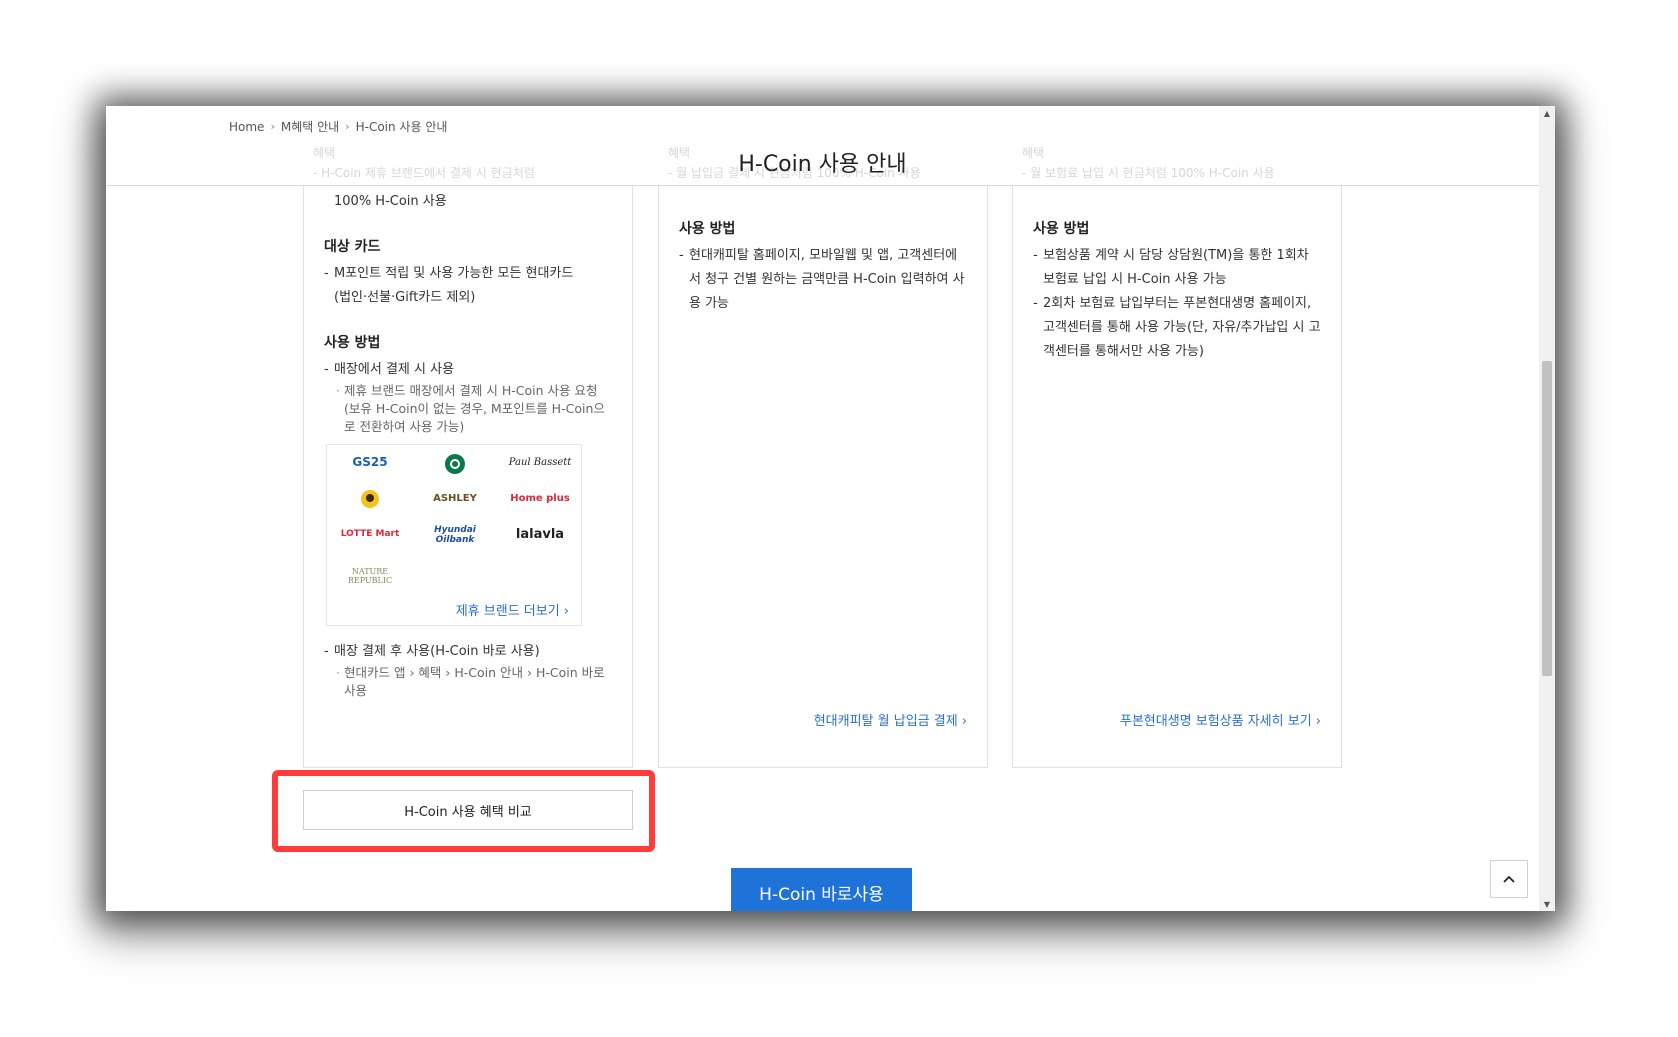 The image size is (1678, 1037). I want to click on chevron-up-icon, so click(1509, 879).